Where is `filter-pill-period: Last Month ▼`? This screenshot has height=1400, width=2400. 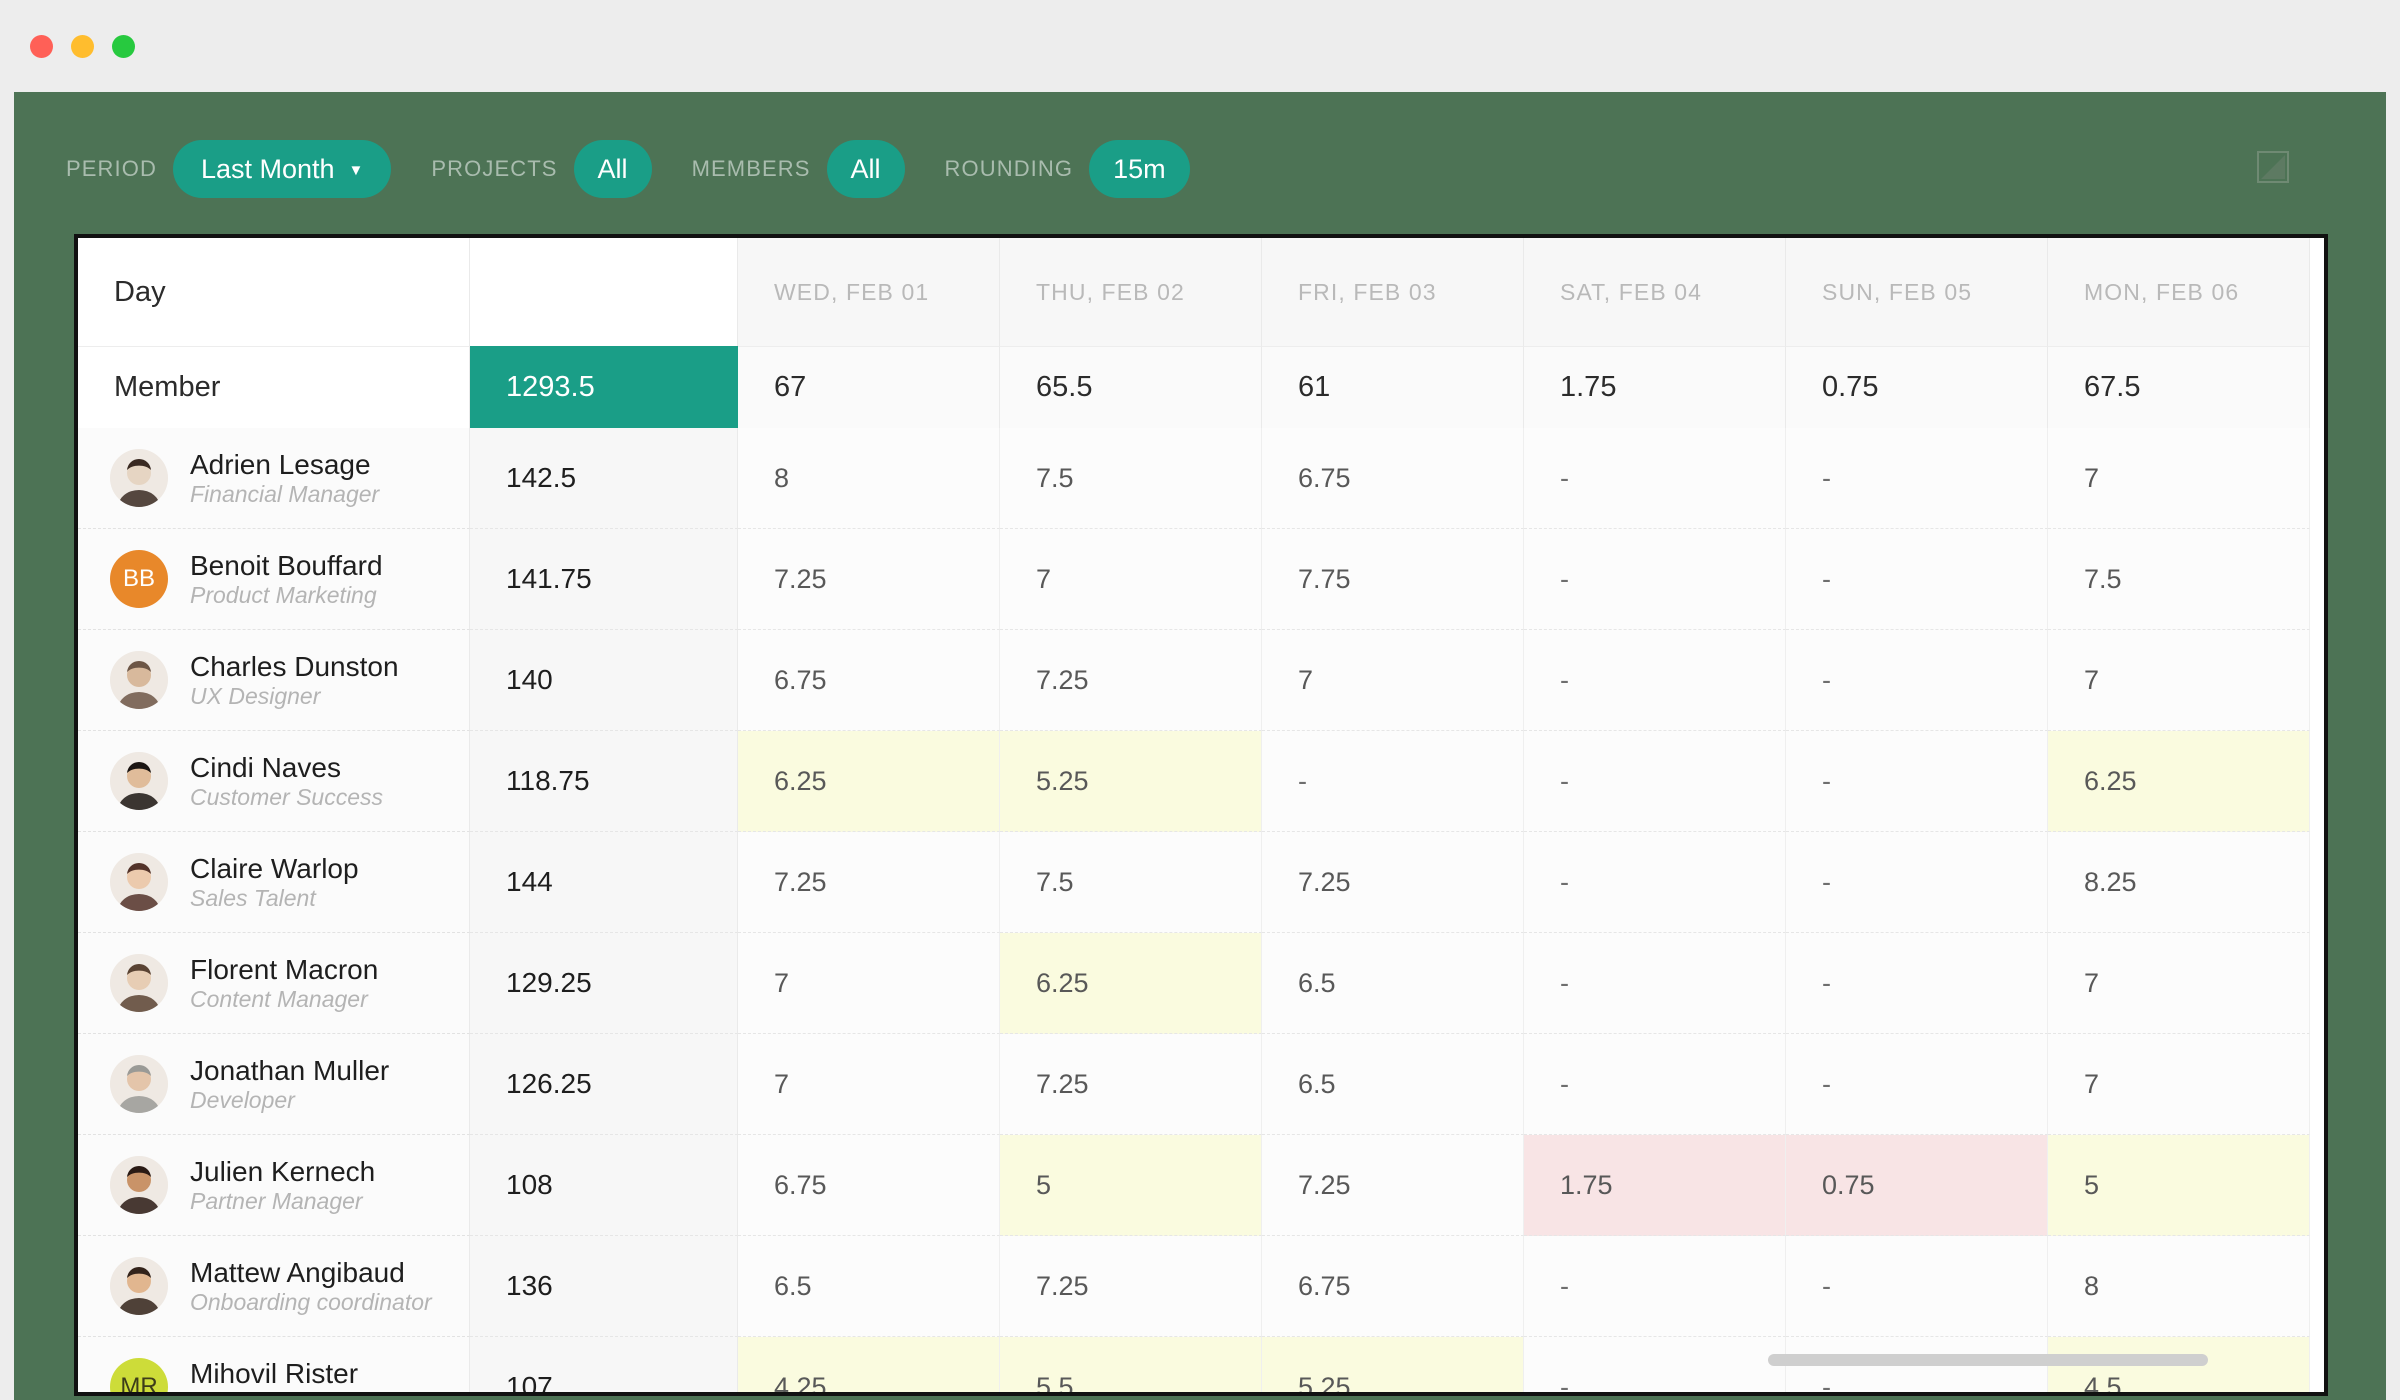
filter-pill-period: Last Month ▼ is located at coordinates (282, 169).